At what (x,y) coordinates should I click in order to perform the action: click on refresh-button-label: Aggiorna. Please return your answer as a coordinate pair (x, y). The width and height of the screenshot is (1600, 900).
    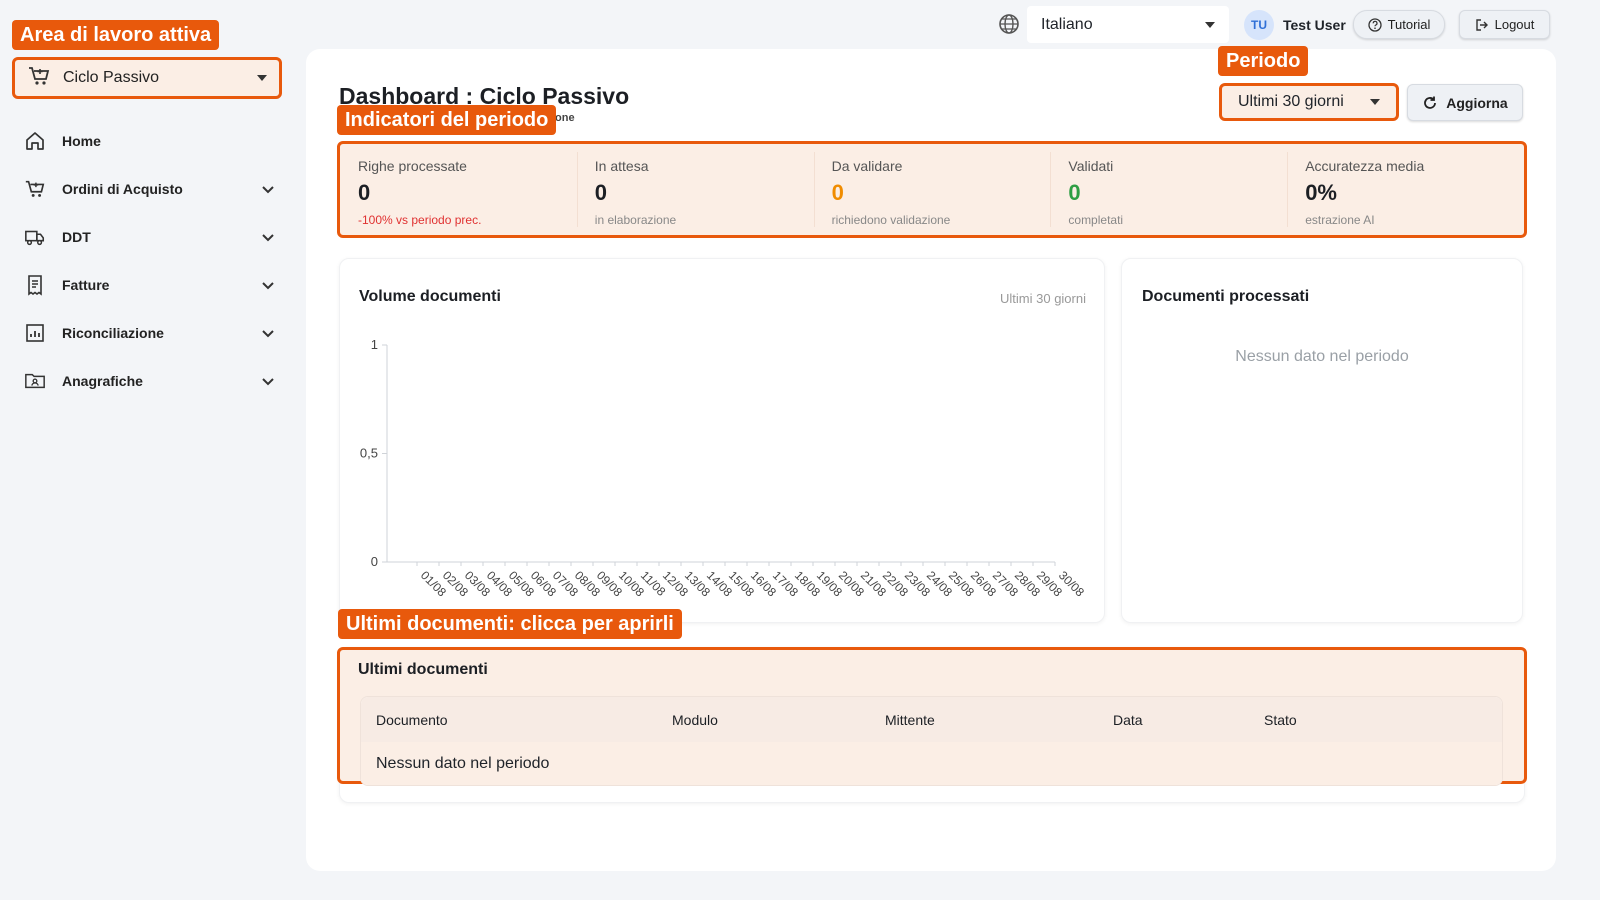
    Looking at the image, I should click on (1477, 102).